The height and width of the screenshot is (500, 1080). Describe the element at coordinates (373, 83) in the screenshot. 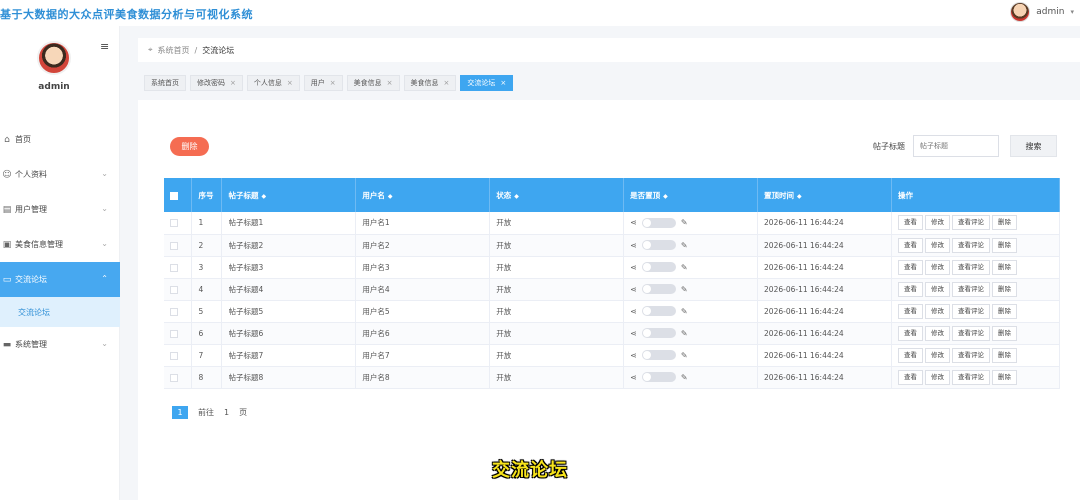

I see `tag-food-1: 美食信息 ×` at that location.